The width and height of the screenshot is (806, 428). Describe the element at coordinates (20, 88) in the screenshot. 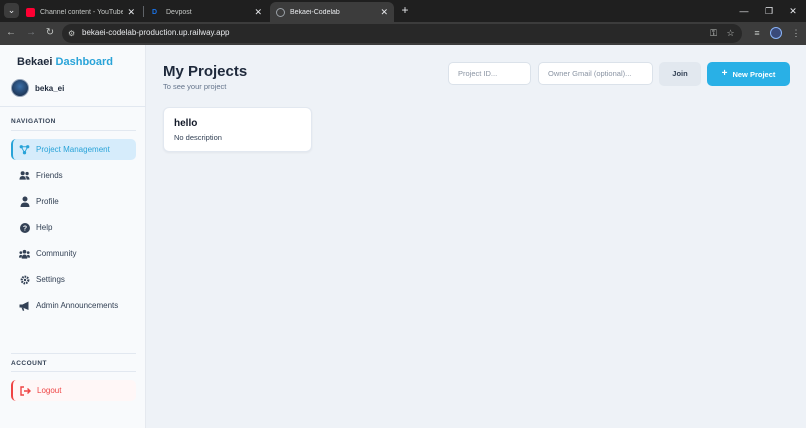

I see `avatar` at that location.